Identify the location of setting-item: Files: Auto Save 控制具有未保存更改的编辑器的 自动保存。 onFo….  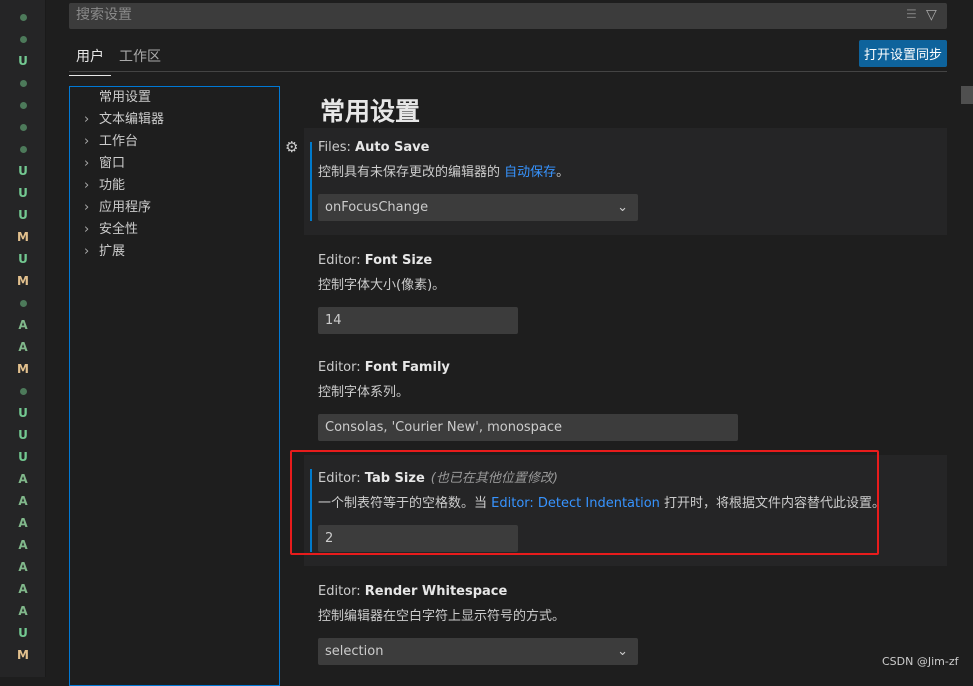
(625, 181).